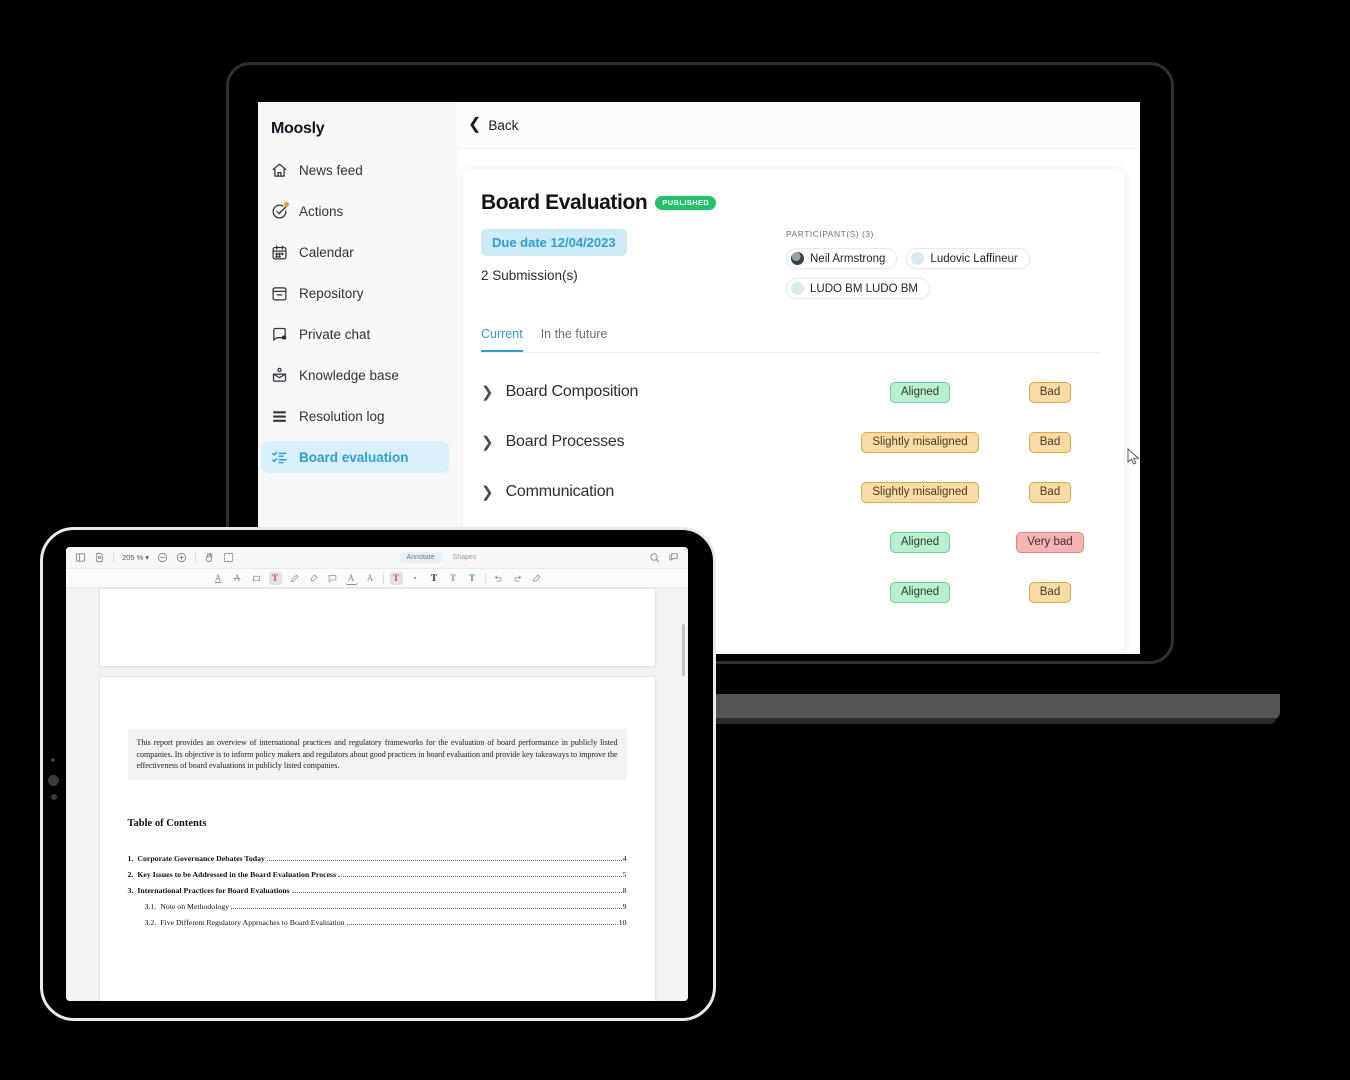 Image resolution: width=1350 pixels, height=1080 pixels. What do you see at coordinates (181, 557) in the screenshot?
I see `zoom-in-icon` at bounding box center [181, 557].